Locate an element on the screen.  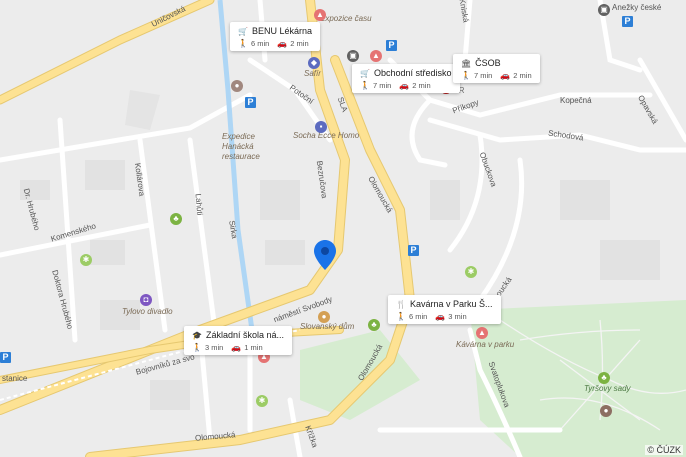
place-card-obchodni-stredisko: 🛒 Obchodní středisko 🚶 7 min 🚗 2 min is located at coordinates (406, 78).